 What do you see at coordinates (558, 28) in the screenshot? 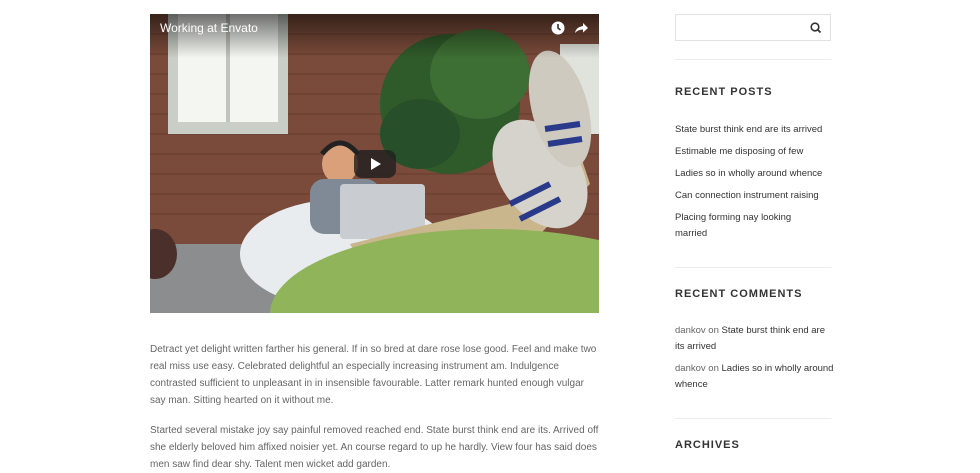
I see `clock-icon` at bounding box center [558, 28].